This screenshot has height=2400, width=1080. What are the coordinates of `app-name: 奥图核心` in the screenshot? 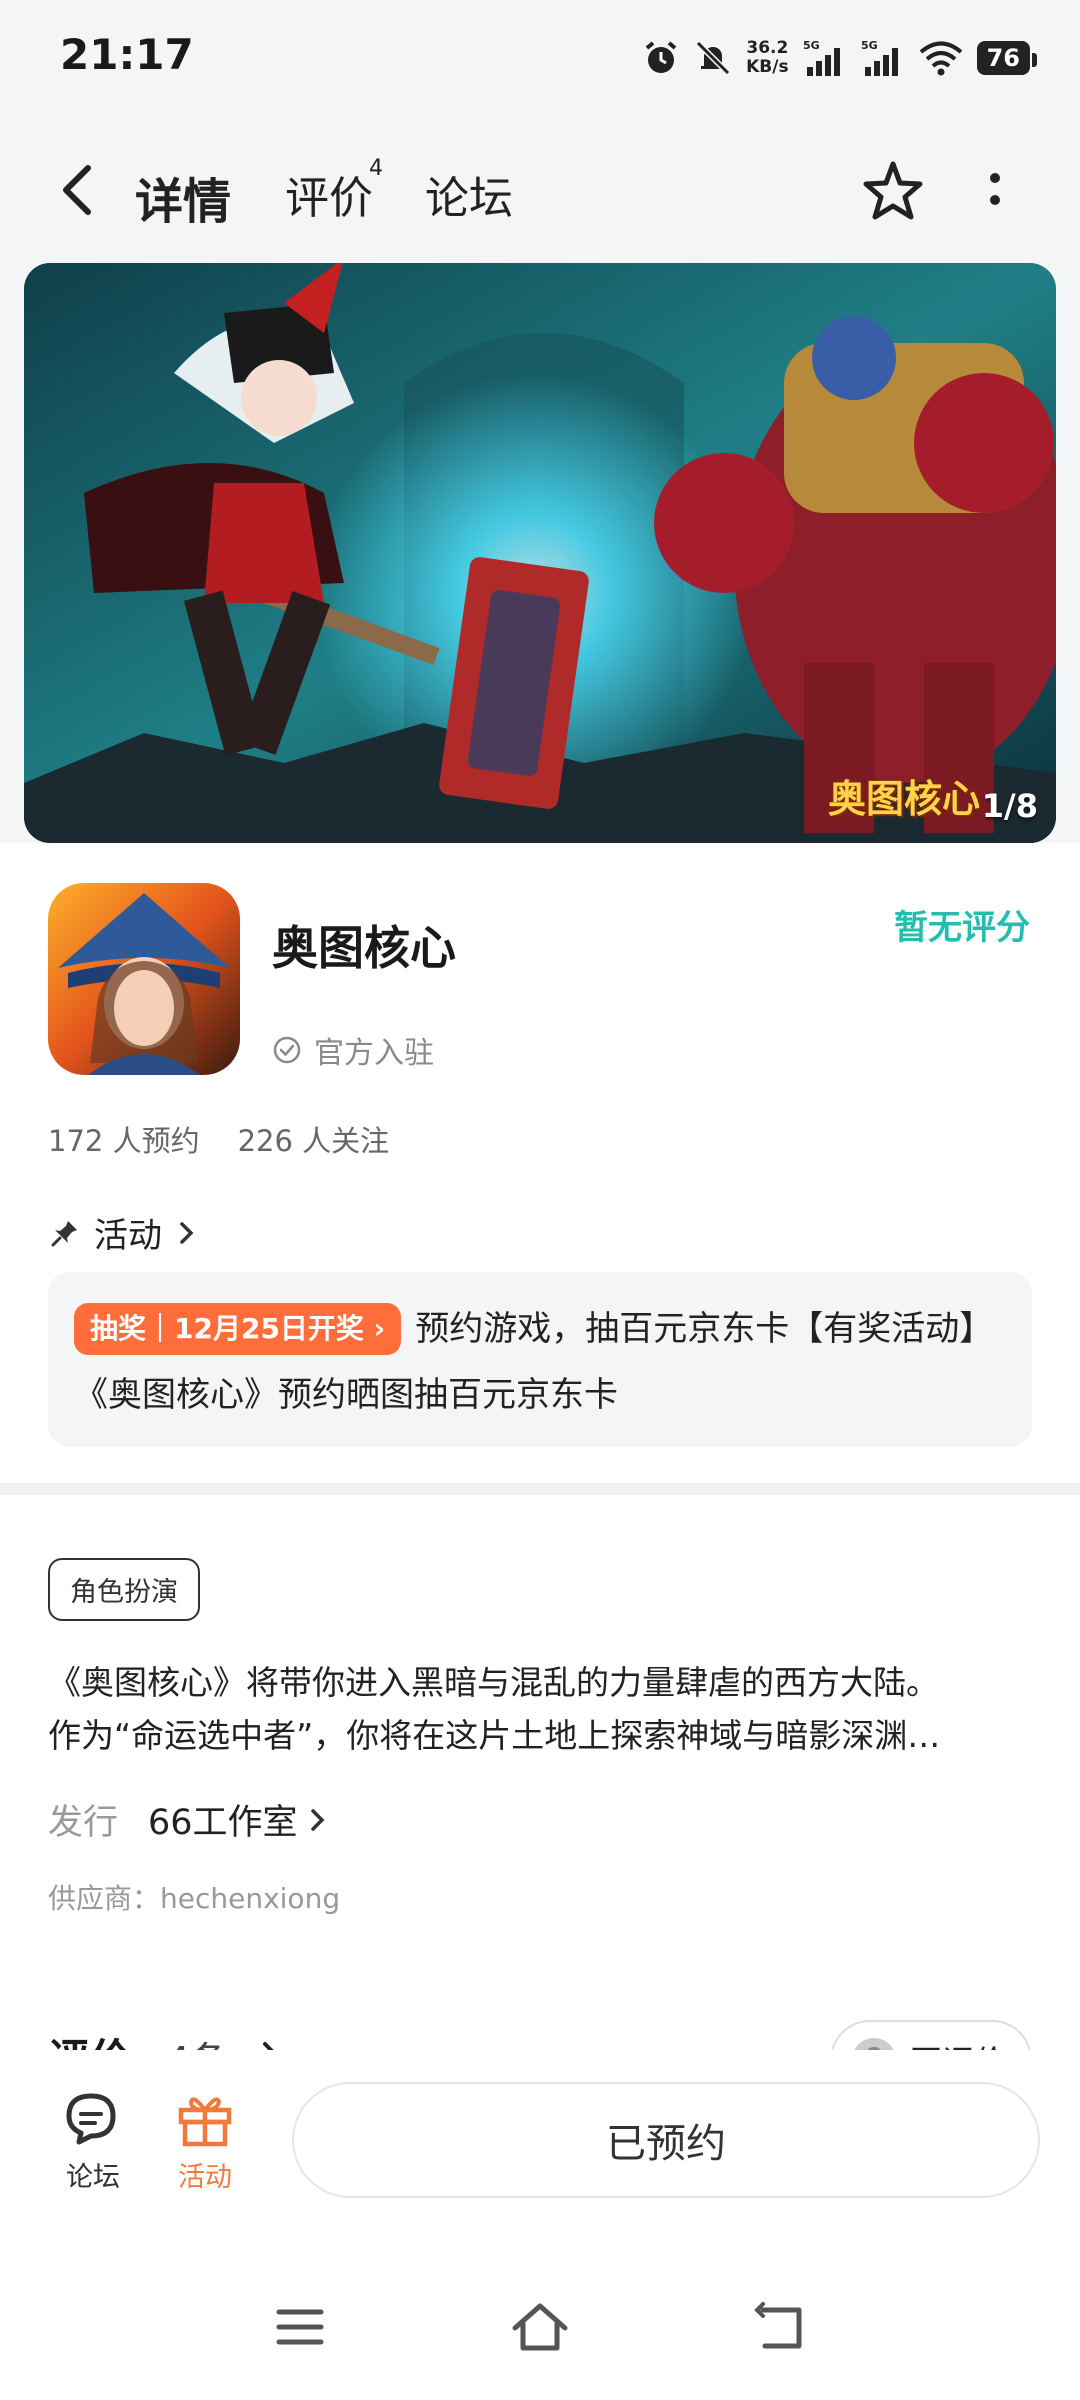 It's located at (364, 948).